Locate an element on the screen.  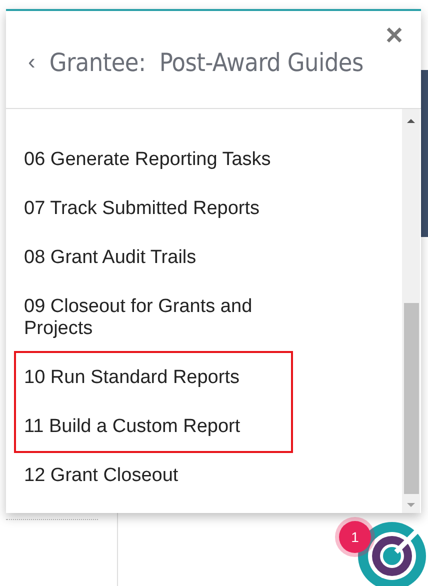
scroll-down-icon is located at coordinates (411, 505).